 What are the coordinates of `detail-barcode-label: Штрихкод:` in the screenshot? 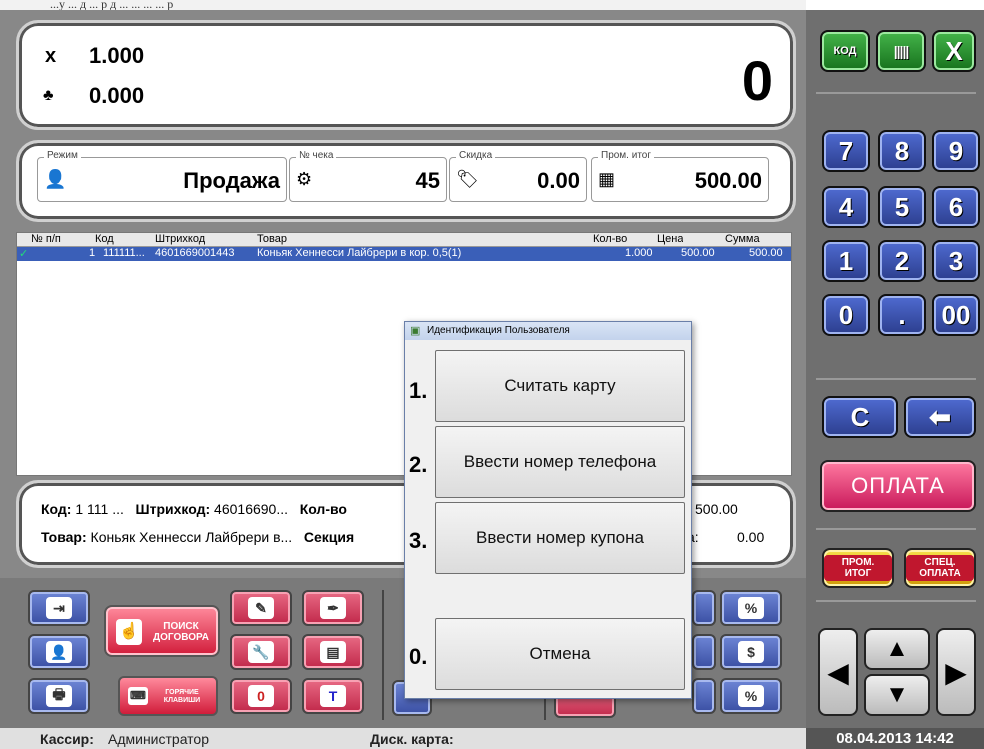 It's located at (173, 509).